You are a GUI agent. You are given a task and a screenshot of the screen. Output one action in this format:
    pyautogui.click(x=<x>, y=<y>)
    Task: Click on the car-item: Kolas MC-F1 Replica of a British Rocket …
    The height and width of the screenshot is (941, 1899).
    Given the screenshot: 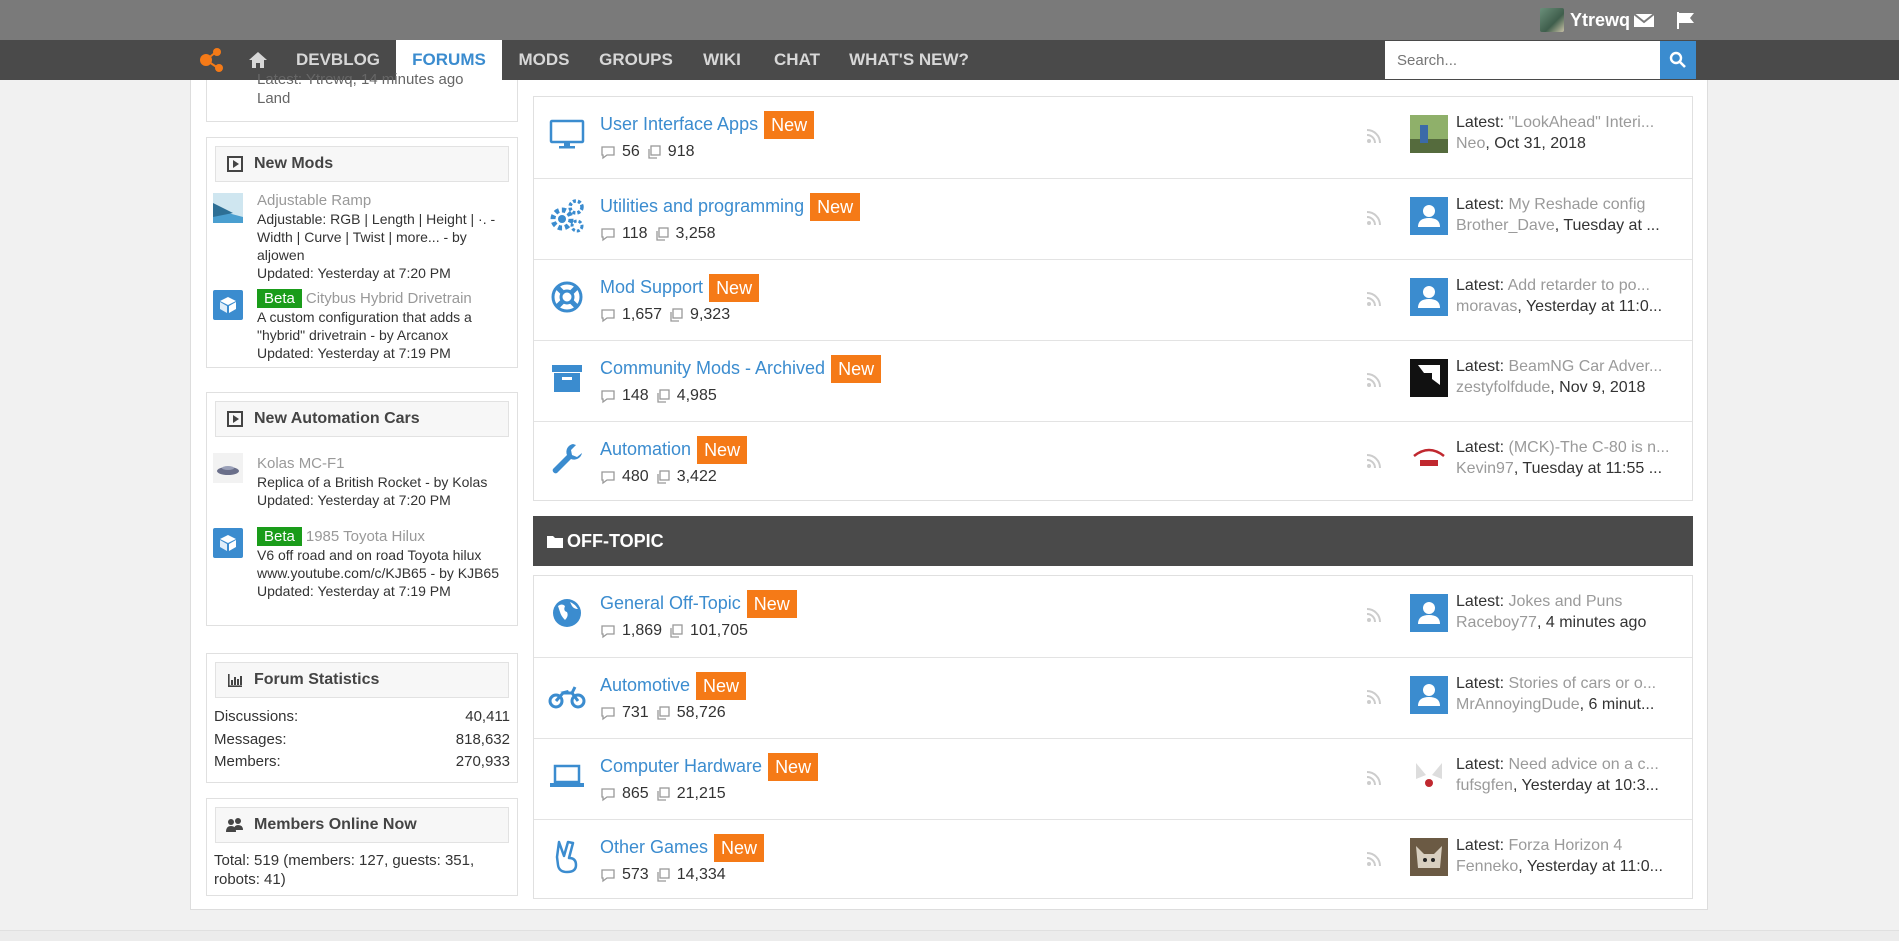 What is the action you would take?
    pyautogui.click(x=382, y=482)
    